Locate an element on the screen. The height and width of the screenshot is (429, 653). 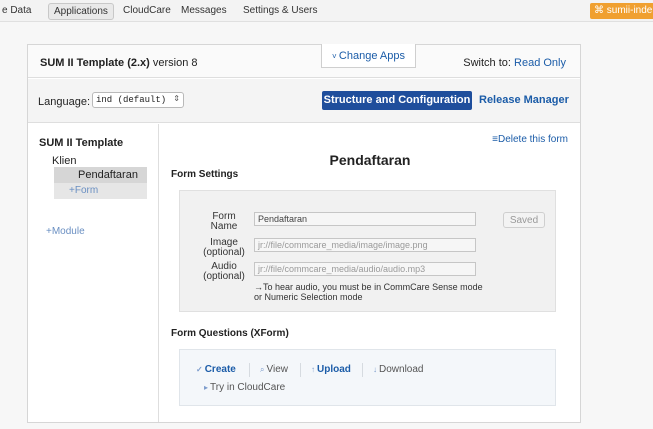
audio-label: Audio (optional) is located at coordinates (224, 271).